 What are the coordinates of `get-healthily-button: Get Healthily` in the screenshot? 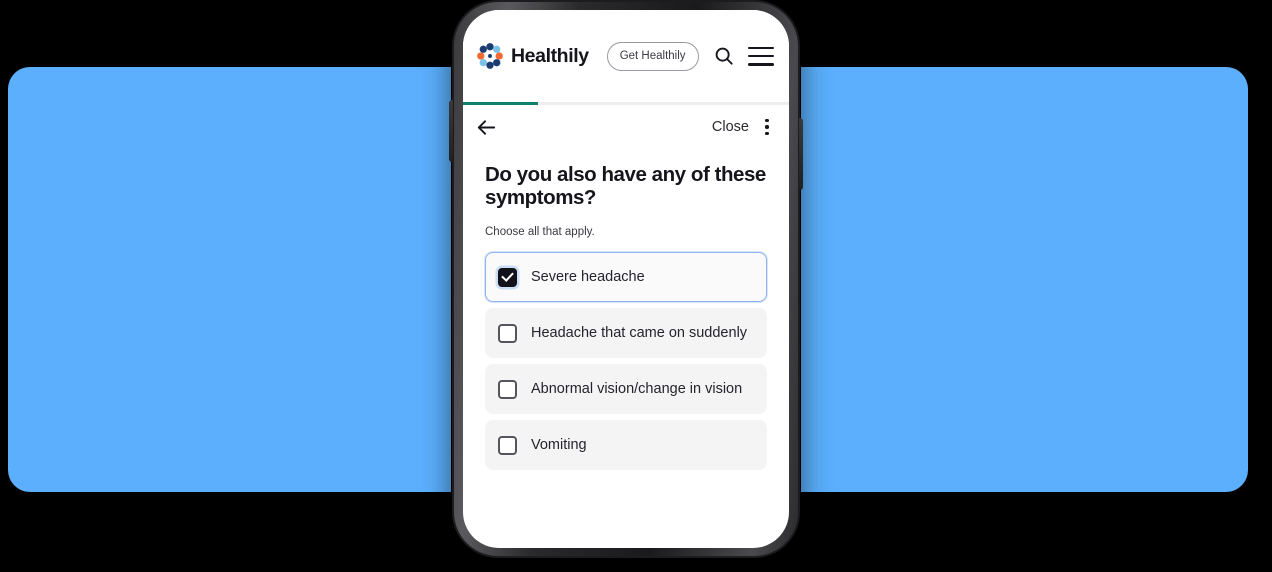 It's located at (652, 56).